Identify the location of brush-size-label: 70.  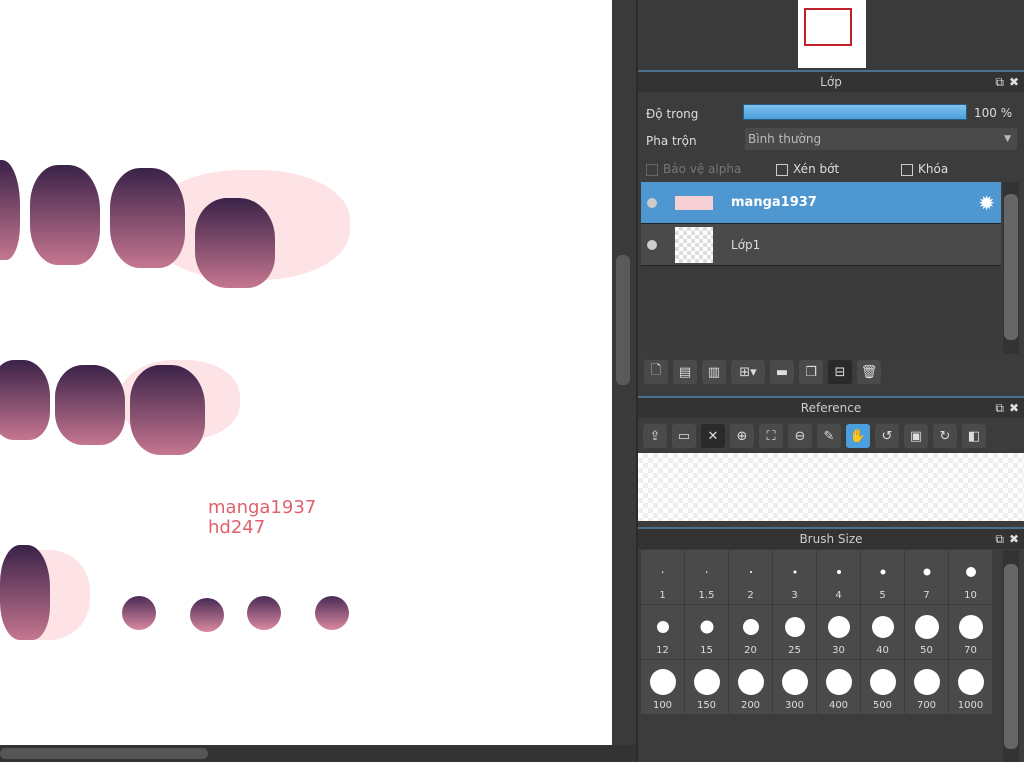
(970, 650).